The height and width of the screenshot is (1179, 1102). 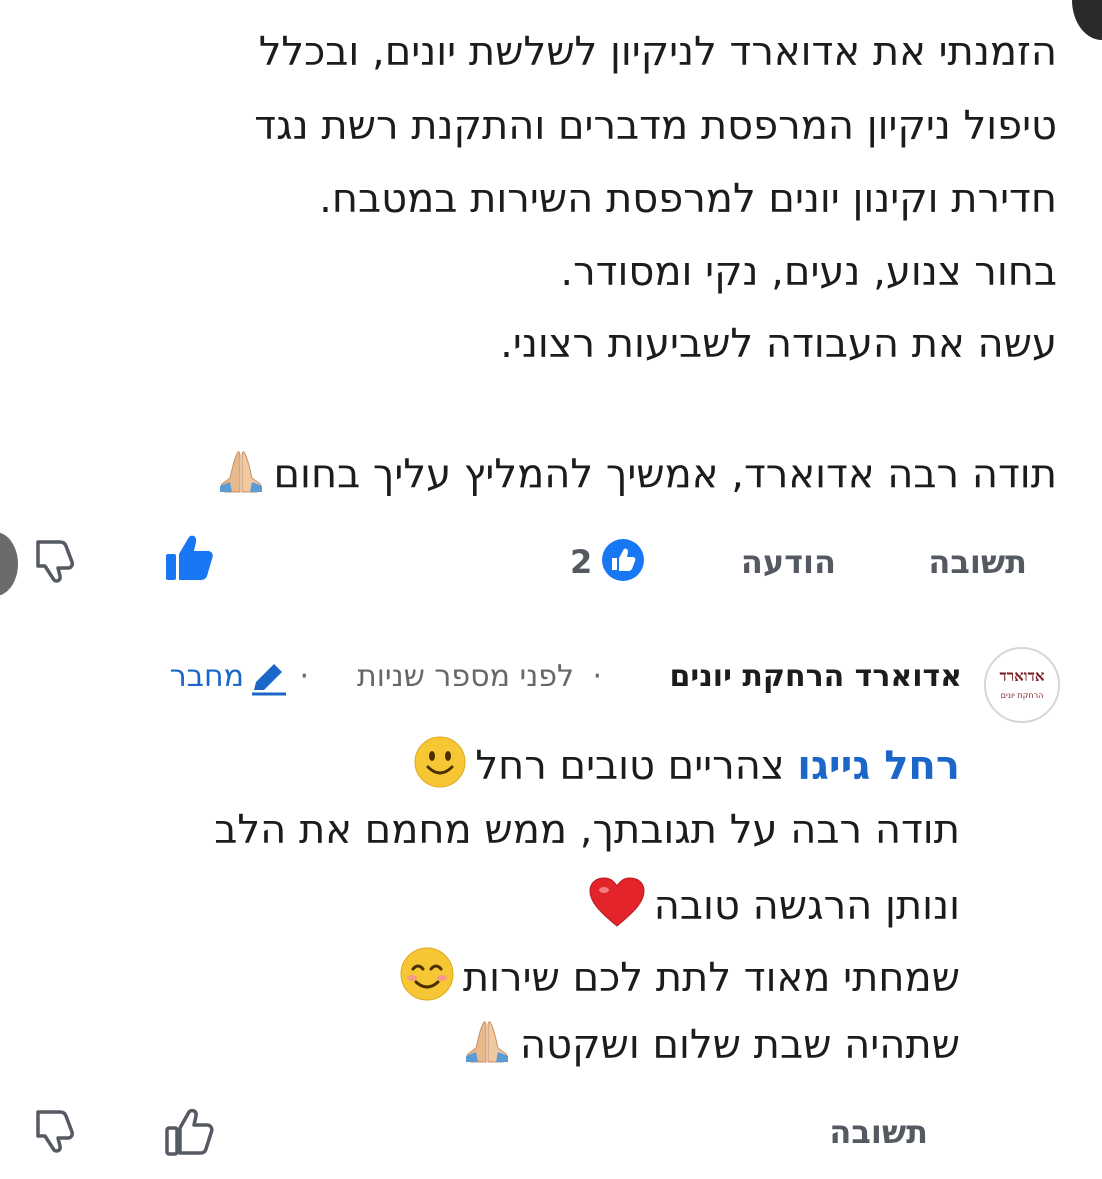 I want to click on reply-line-with-blush: שמחתי מאוד לתת לכם שירות, so click(x=679, y=980).